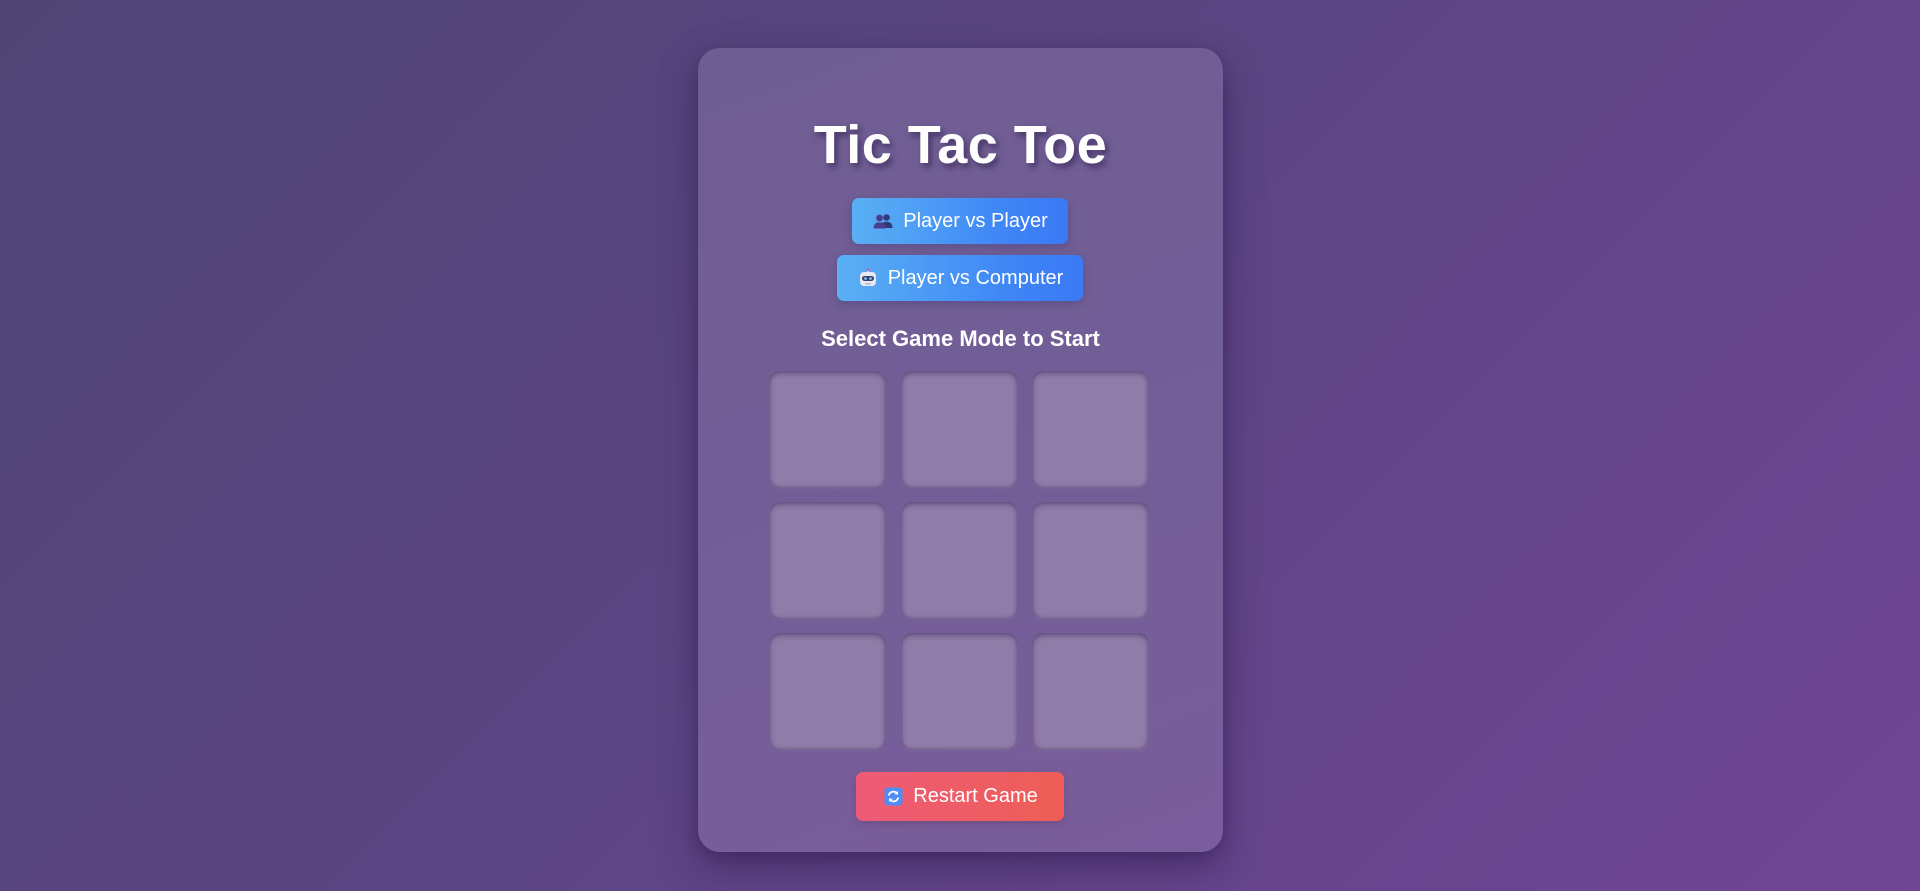 Image resolution: width=1920 pixels, height=891 pixels. I want to click on robot-icon, so click(868, 278).